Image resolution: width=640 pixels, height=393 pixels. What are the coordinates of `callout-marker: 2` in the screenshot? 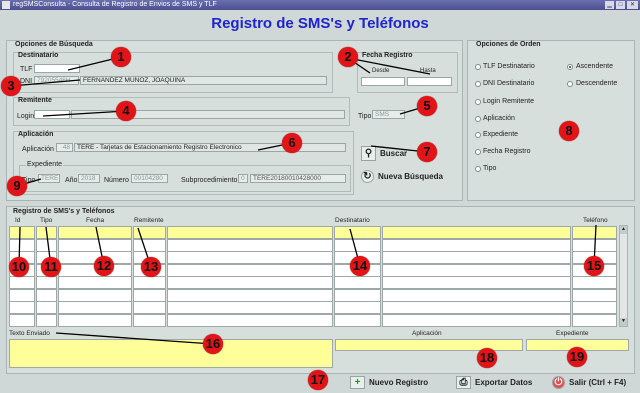 It's located at (348, 57).